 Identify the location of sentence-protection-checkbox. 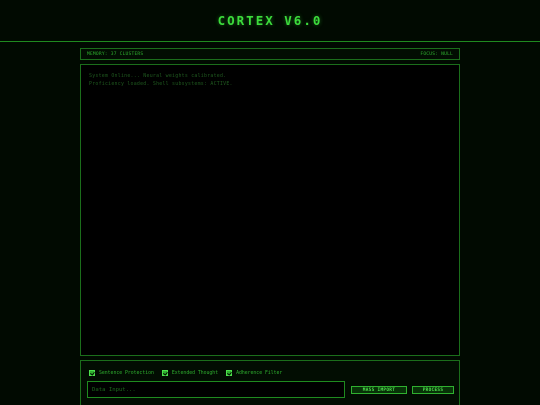
(92, 373).